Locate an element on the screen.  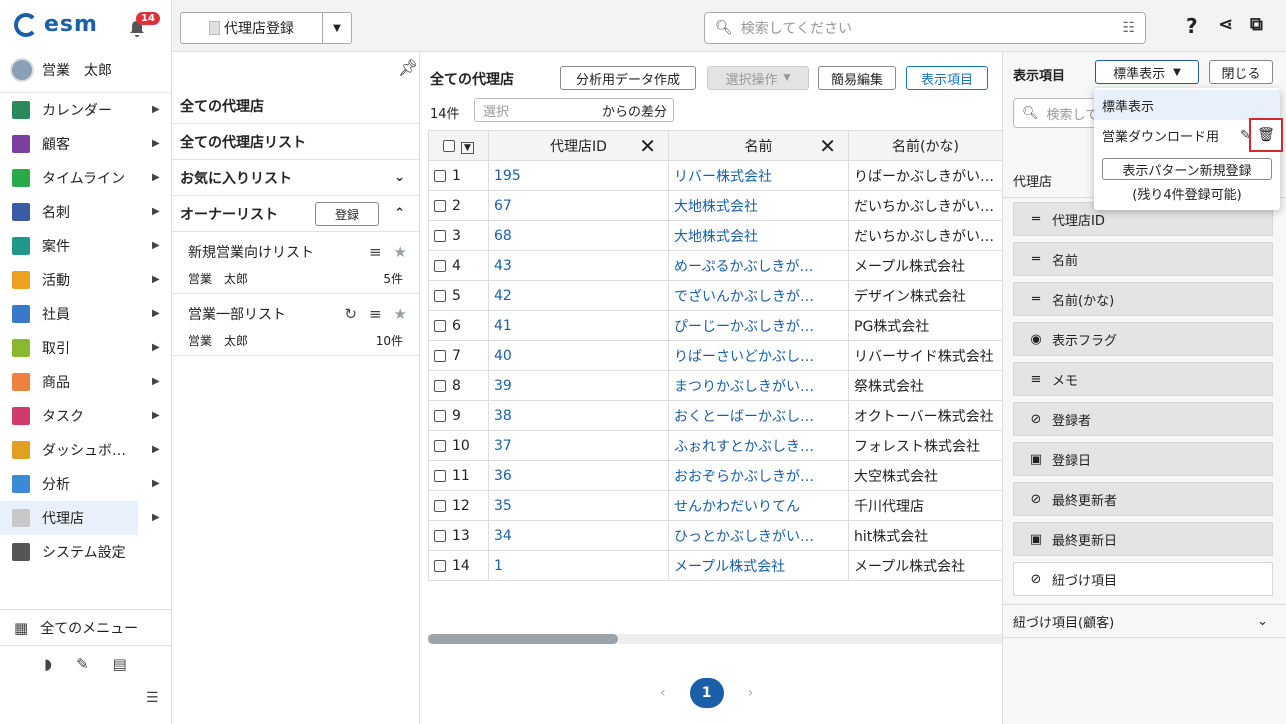
agency-id-cell: 37 is located at coordinates (578, 445).